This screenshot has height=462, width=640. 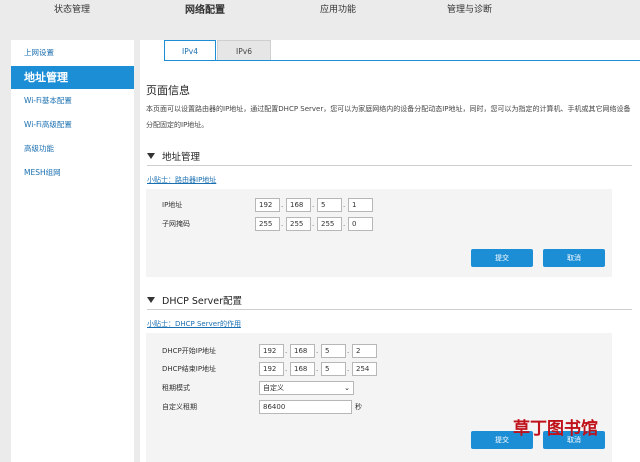 I want to click on ip-address-label: IP地址, so click(x=172, y=205).